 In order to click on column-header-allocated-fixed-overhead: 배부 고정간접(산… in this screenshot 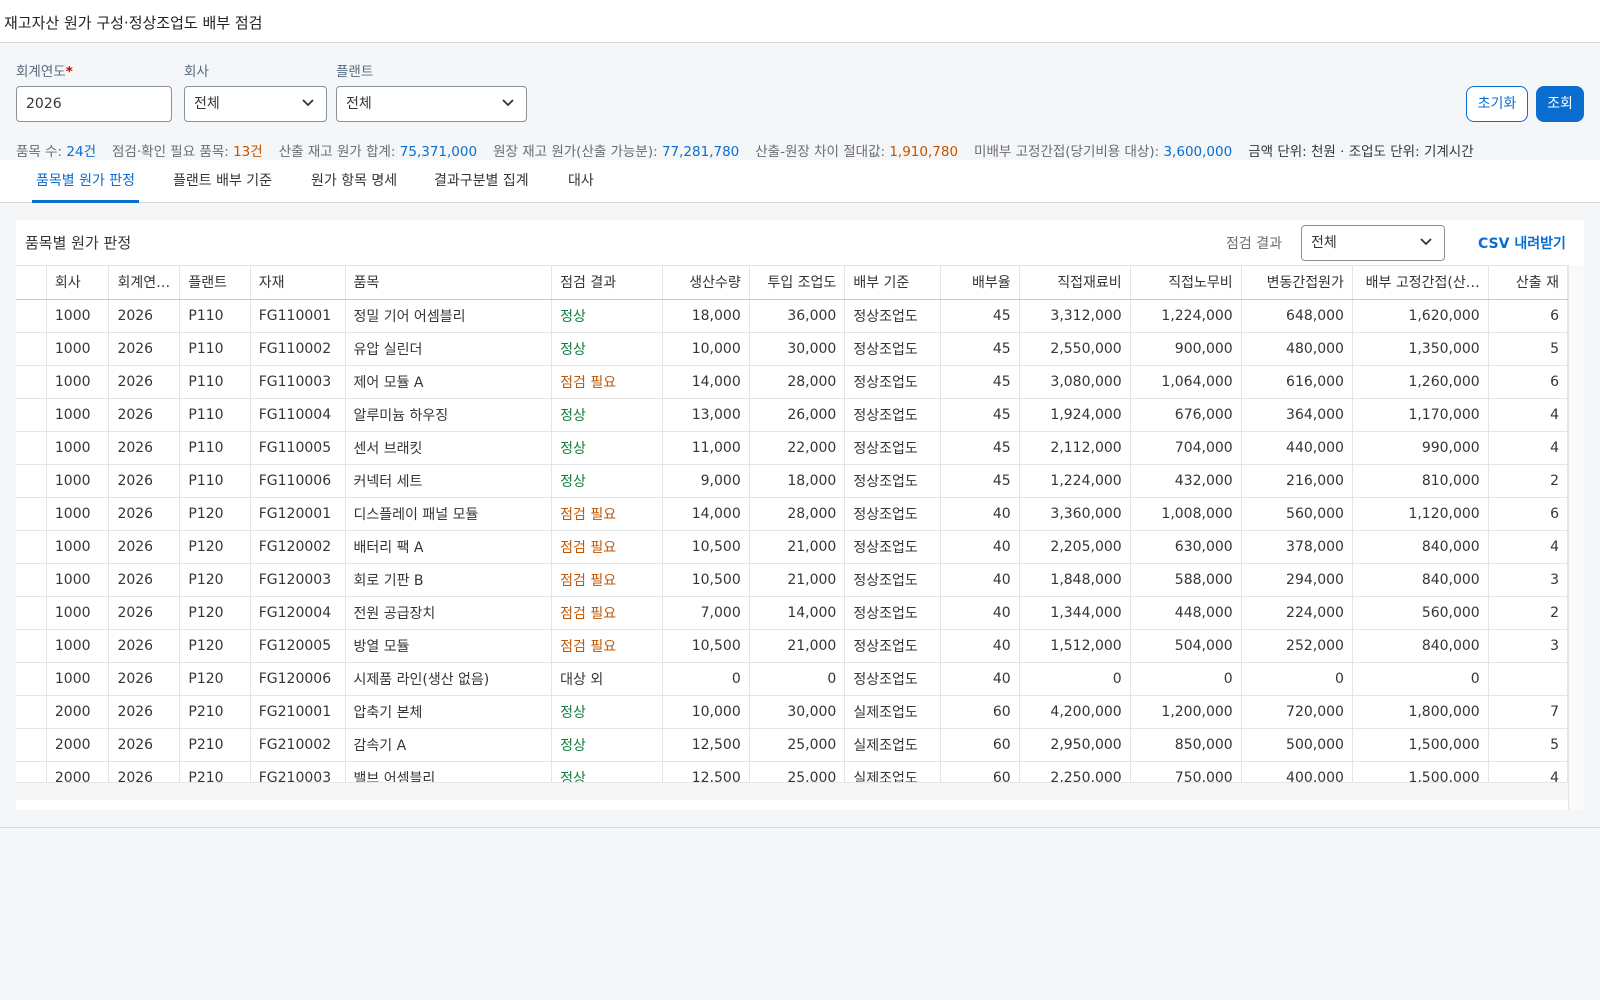, I will do `click(1420, 283)`.